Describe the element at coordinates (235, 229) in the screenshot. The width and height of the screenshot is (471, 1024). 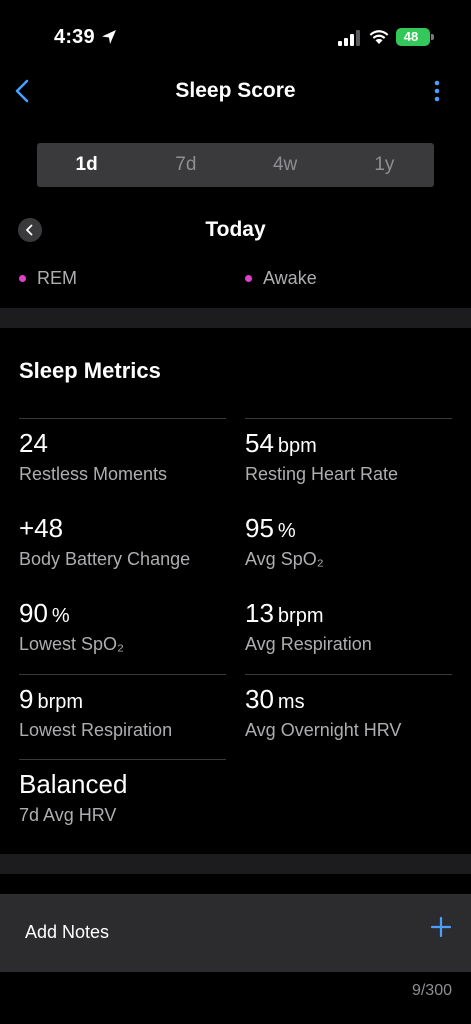
I see `date-label: Today` at that location.